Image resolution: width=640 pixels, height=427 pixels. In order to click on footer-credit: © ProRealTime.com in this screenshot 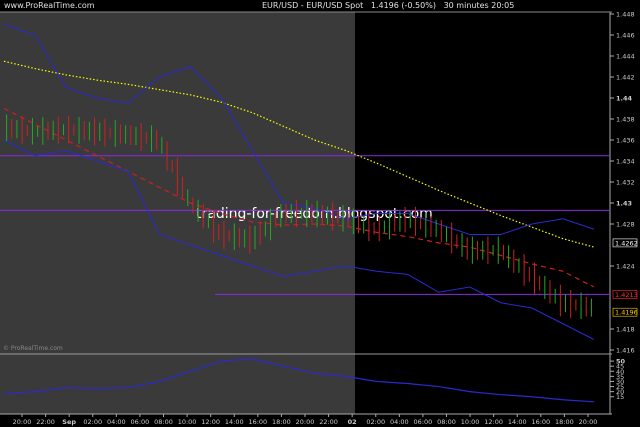, I will do `click(33, 348)`.